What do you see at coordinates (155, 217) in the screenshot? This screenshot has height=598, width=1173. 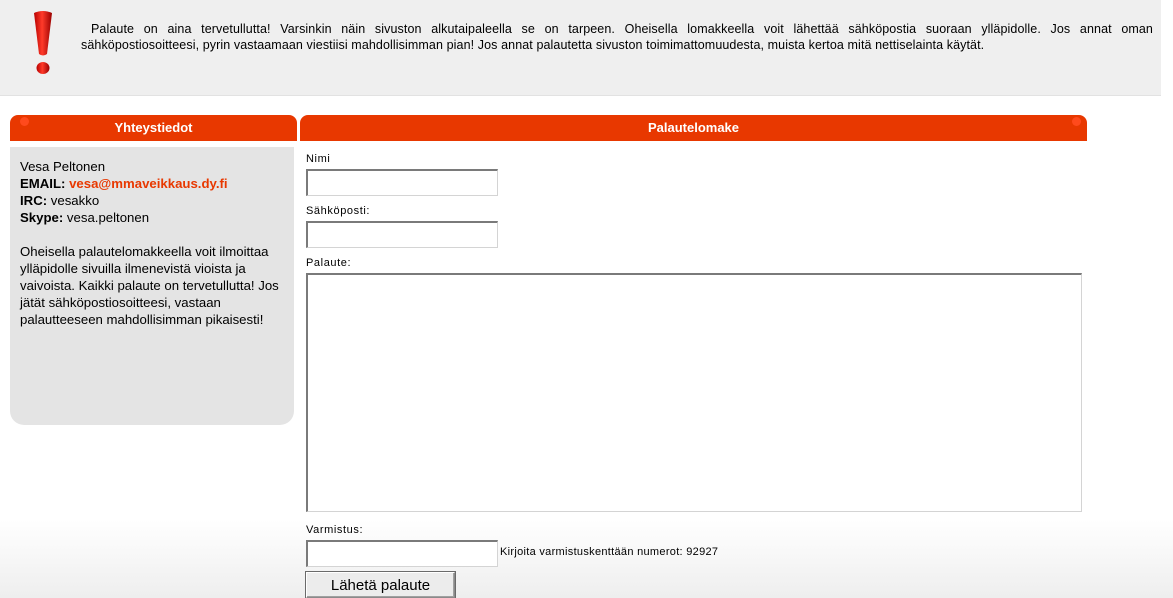 I see `contact-skype-row: Skype: vesa.peltonen` at bounding box center [155, 217].